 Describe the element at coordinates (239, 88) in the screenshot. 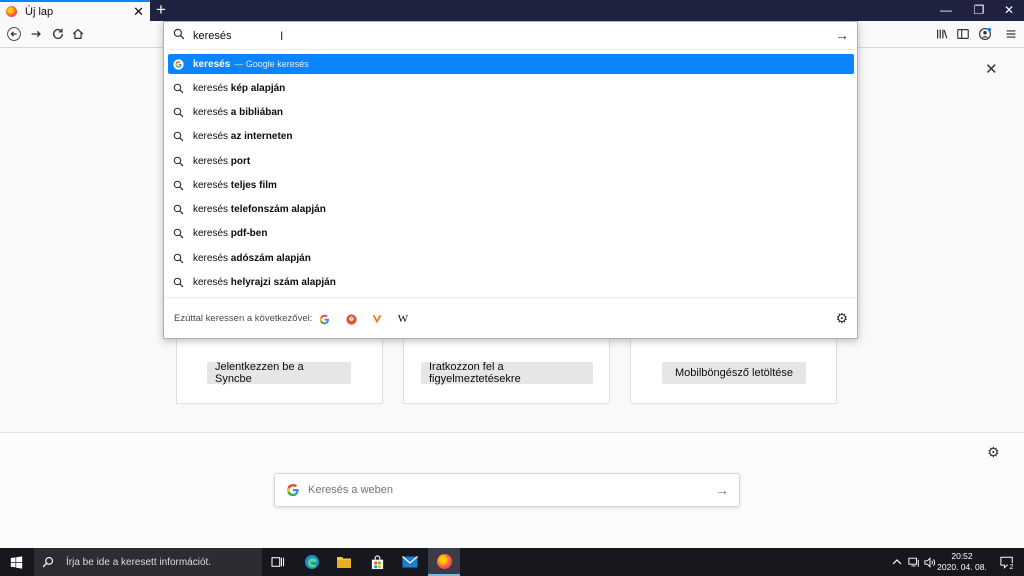

I see `suggestion-text: keresés kép alapján` at that location.